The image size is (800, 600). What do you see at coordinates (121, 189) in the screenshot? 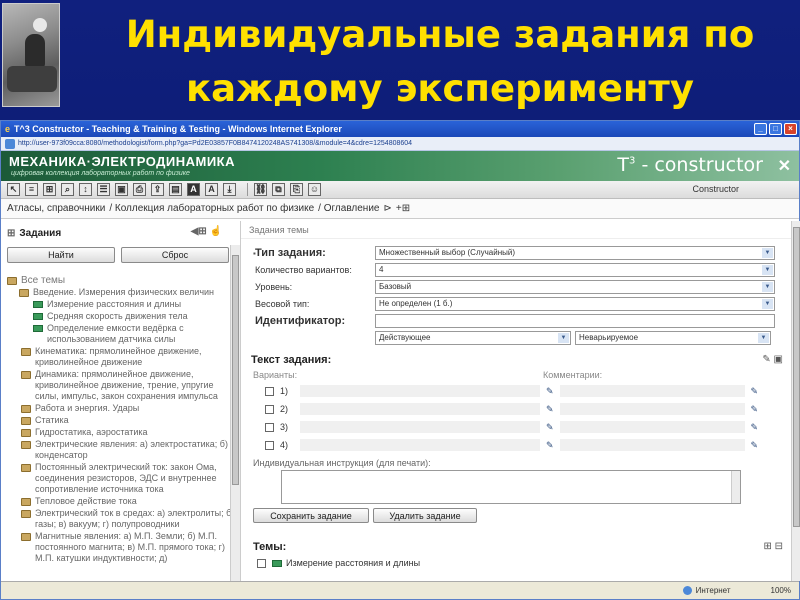
I see `image-icon: ▣` at bounding box center [121, 189].